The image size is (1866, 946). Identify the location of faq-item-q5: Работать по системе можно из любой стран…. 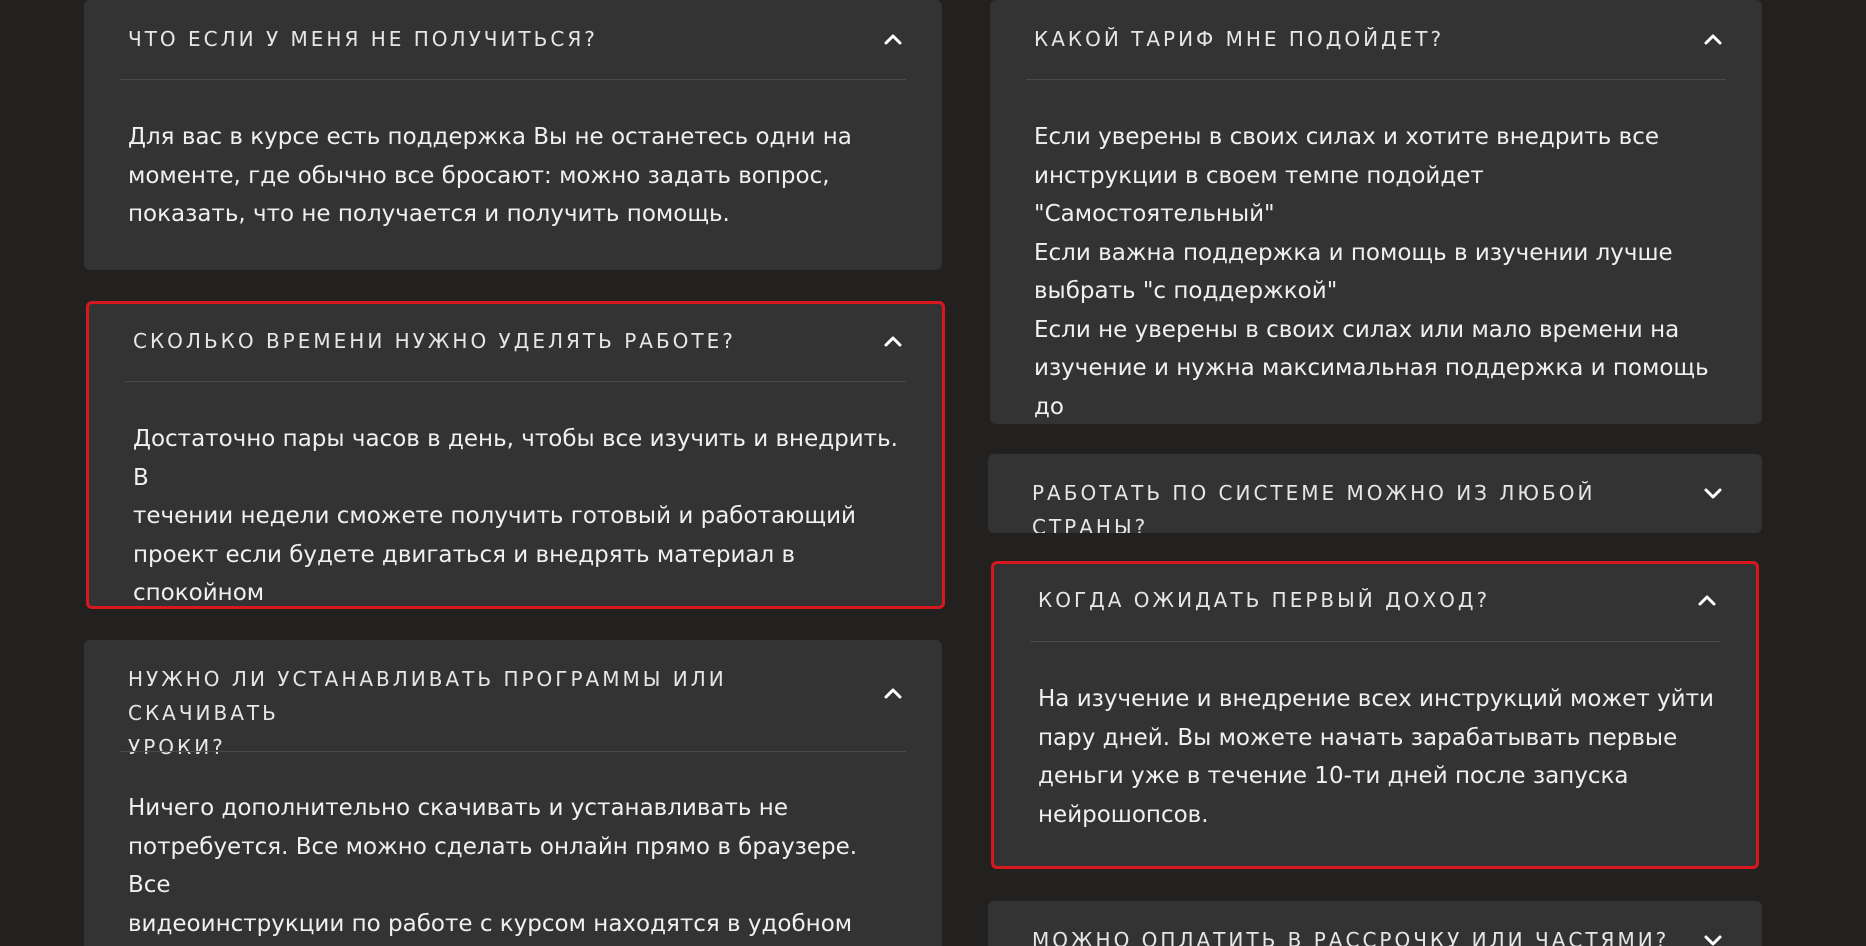
(1375, 493).